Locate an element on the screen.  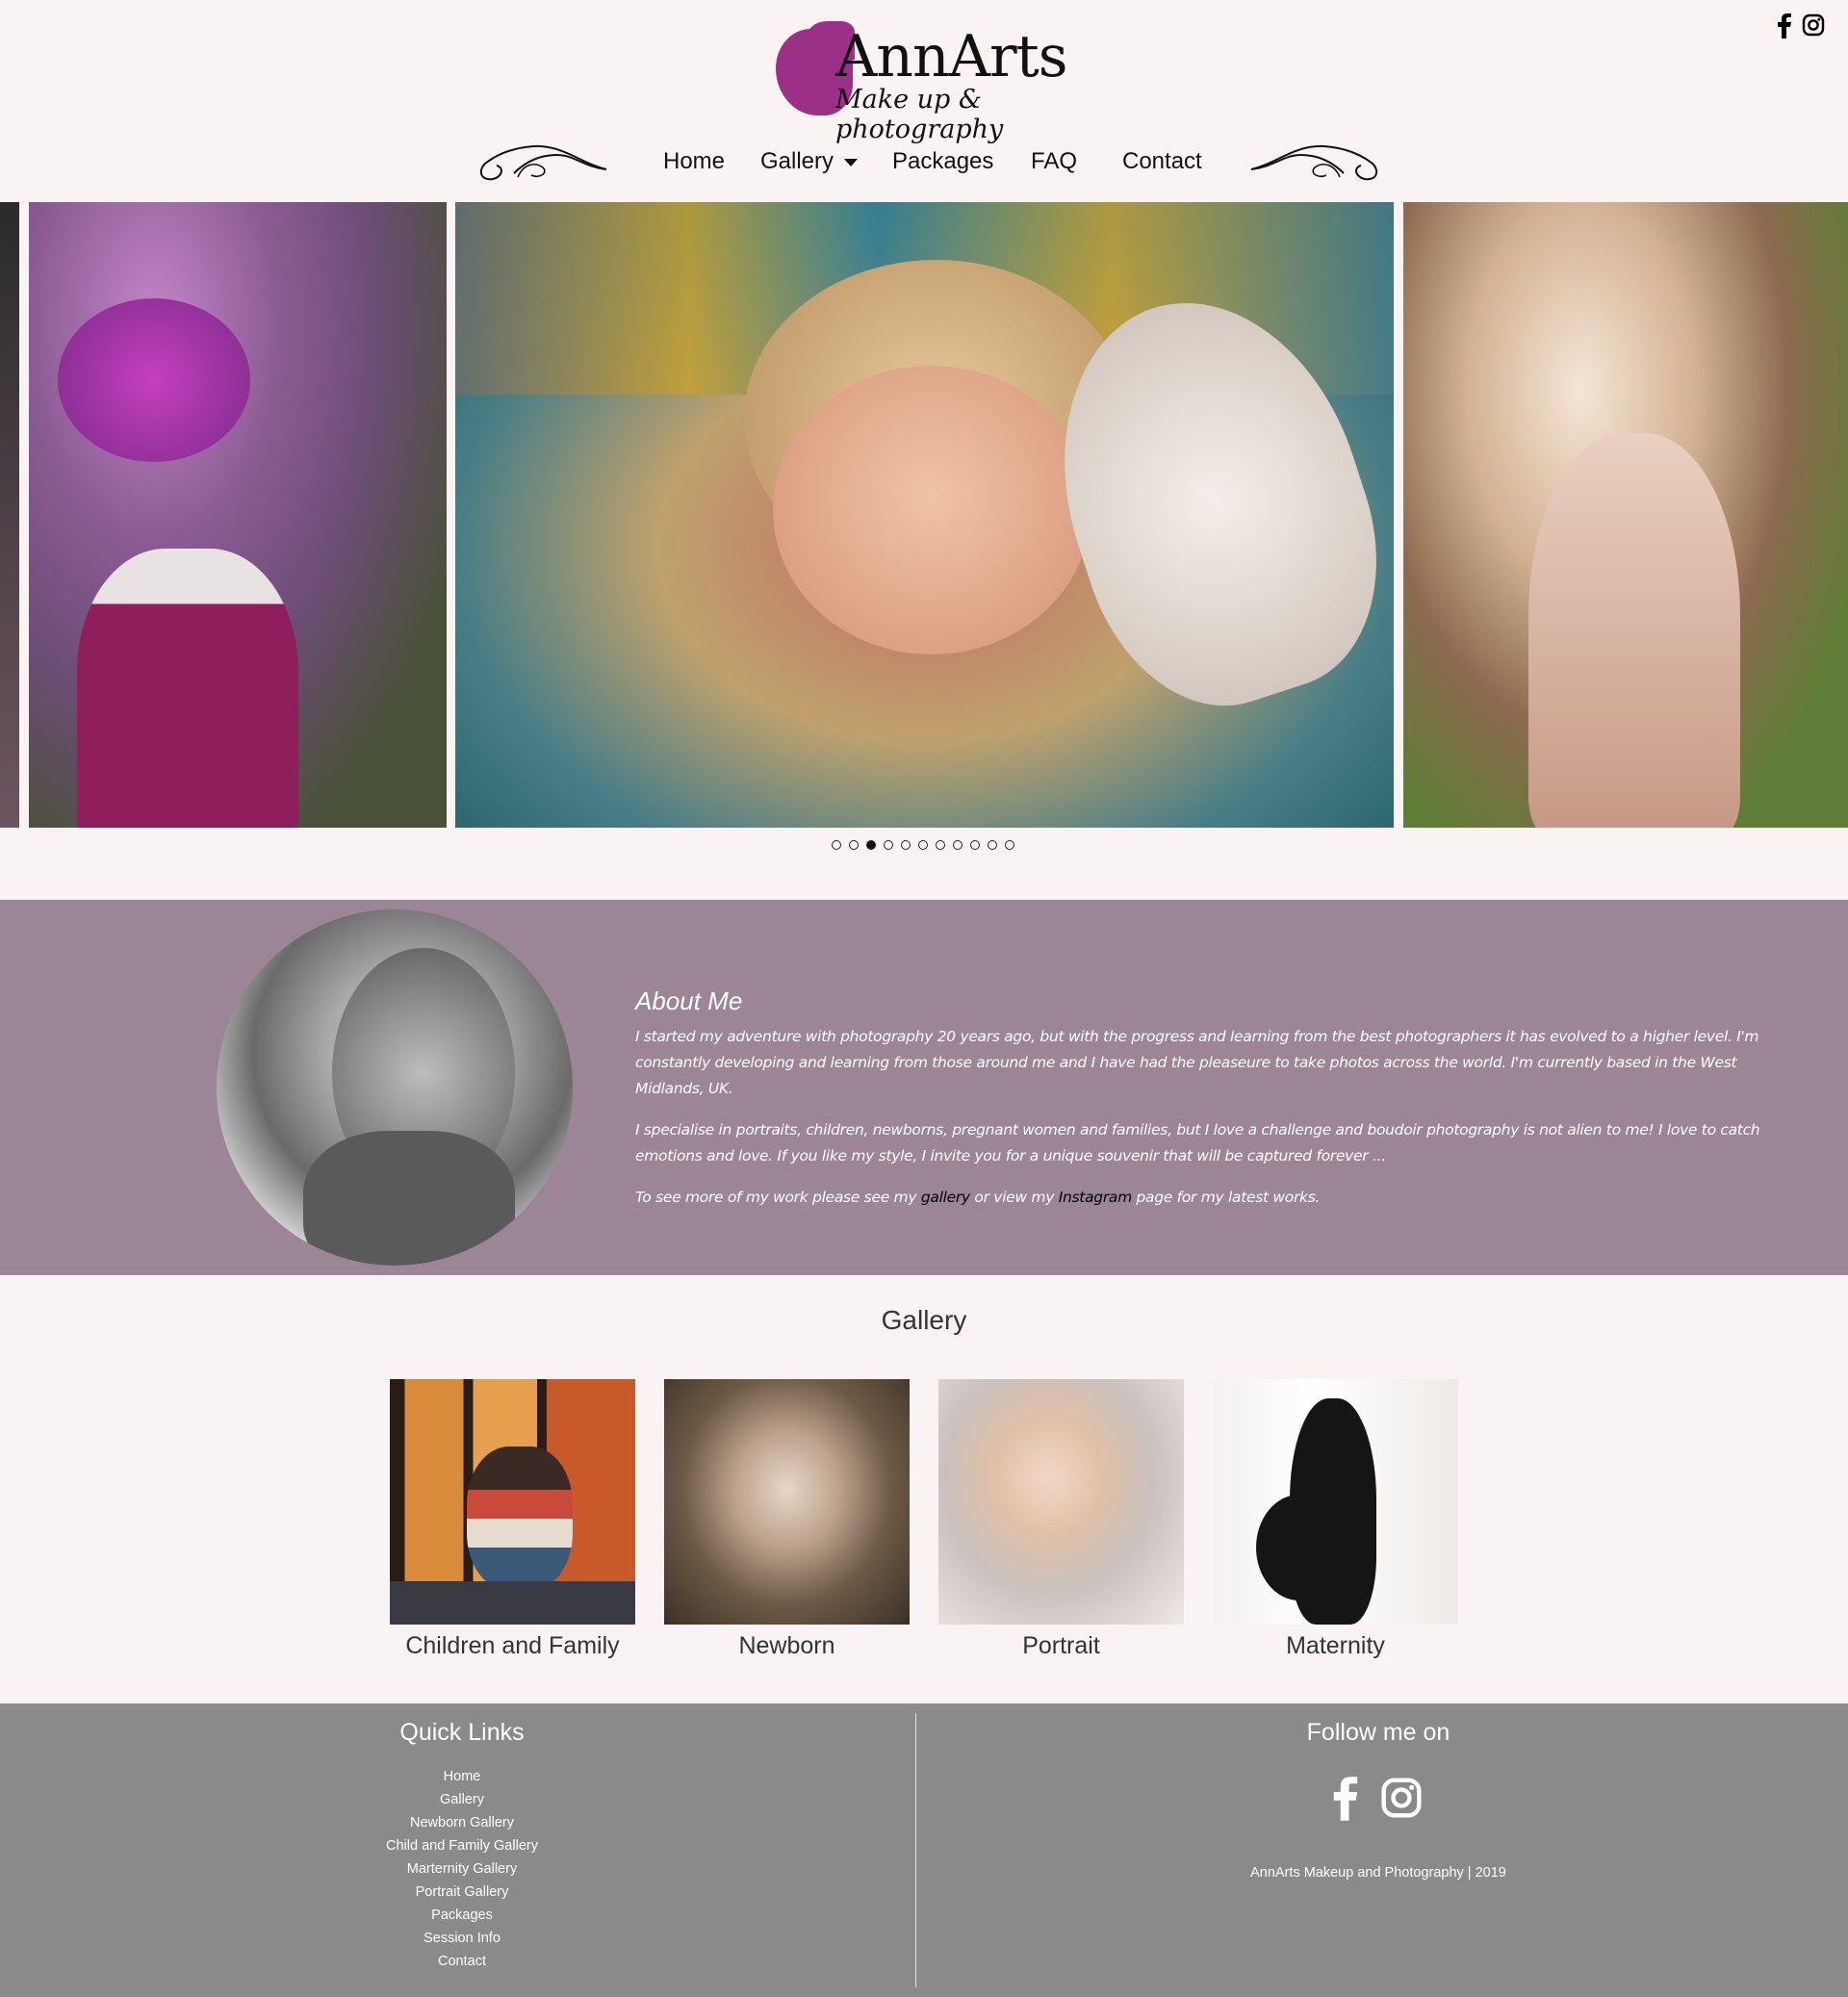
gallery-label: Portrait is located at coordinates (1061, 1646).